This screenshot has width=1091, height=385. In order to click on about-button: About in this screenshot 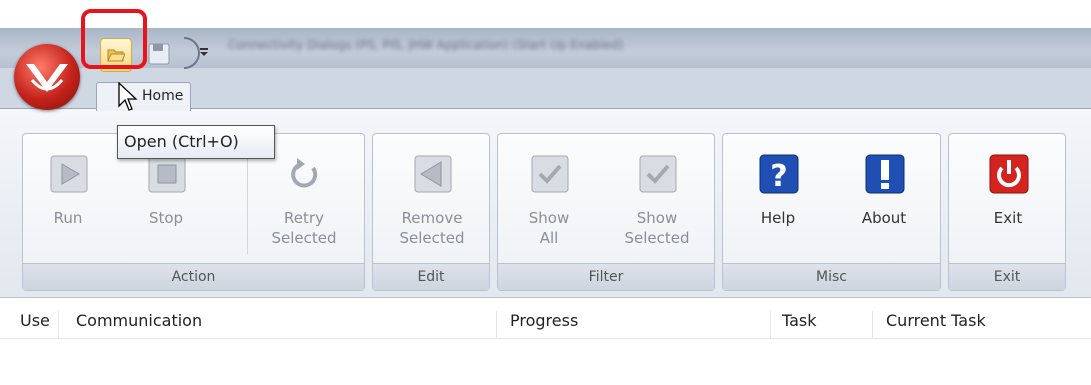, I will do `click(884, 198)`.